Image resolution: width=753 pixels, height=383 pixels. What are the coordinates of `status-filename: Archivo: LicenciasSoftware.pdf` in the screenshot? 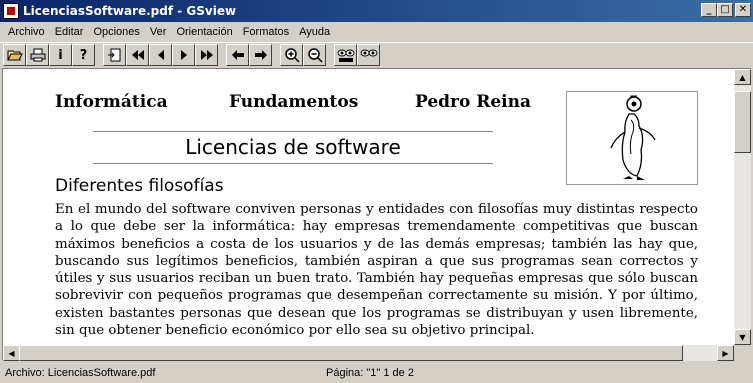 It's located at (80, 373).